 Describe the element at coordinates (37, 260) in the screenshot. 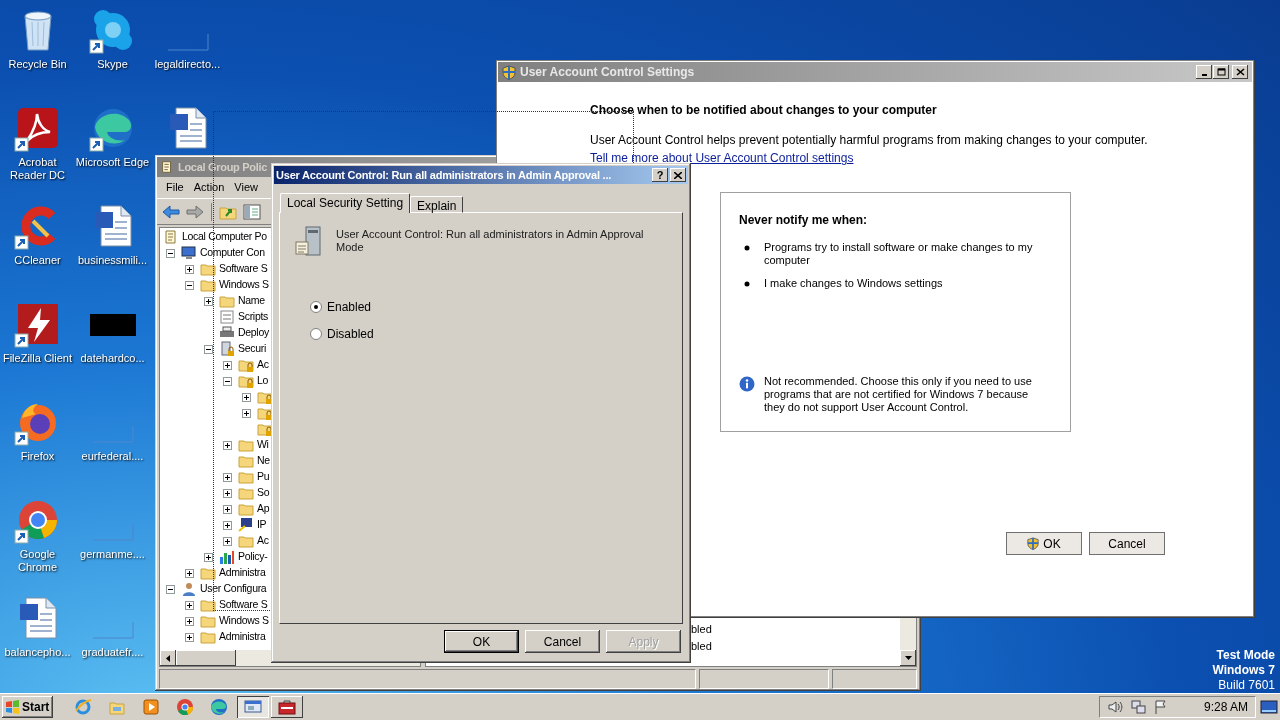

I see `desktop-icon-label: CCleaner` at that location.